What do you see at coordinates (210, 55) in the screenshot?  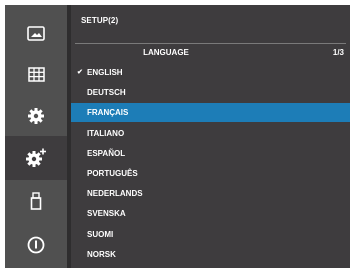 I see `section-header: LANGUAGE 1/3` at bounding box center [210, 55].